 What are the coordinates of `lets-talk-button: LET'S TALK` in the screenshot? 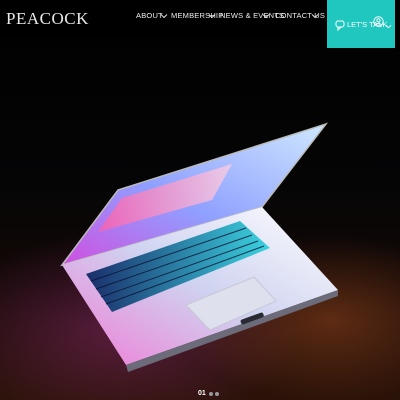 It's located at (361, 24).